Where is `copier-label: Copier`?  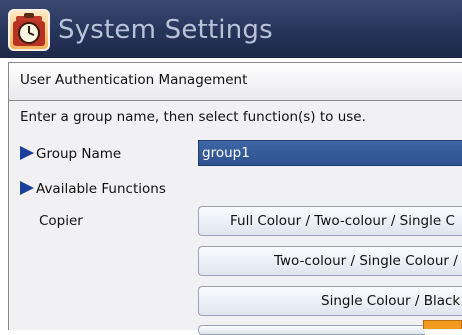 copier-label: Copier is located at coordinates (61, 221).